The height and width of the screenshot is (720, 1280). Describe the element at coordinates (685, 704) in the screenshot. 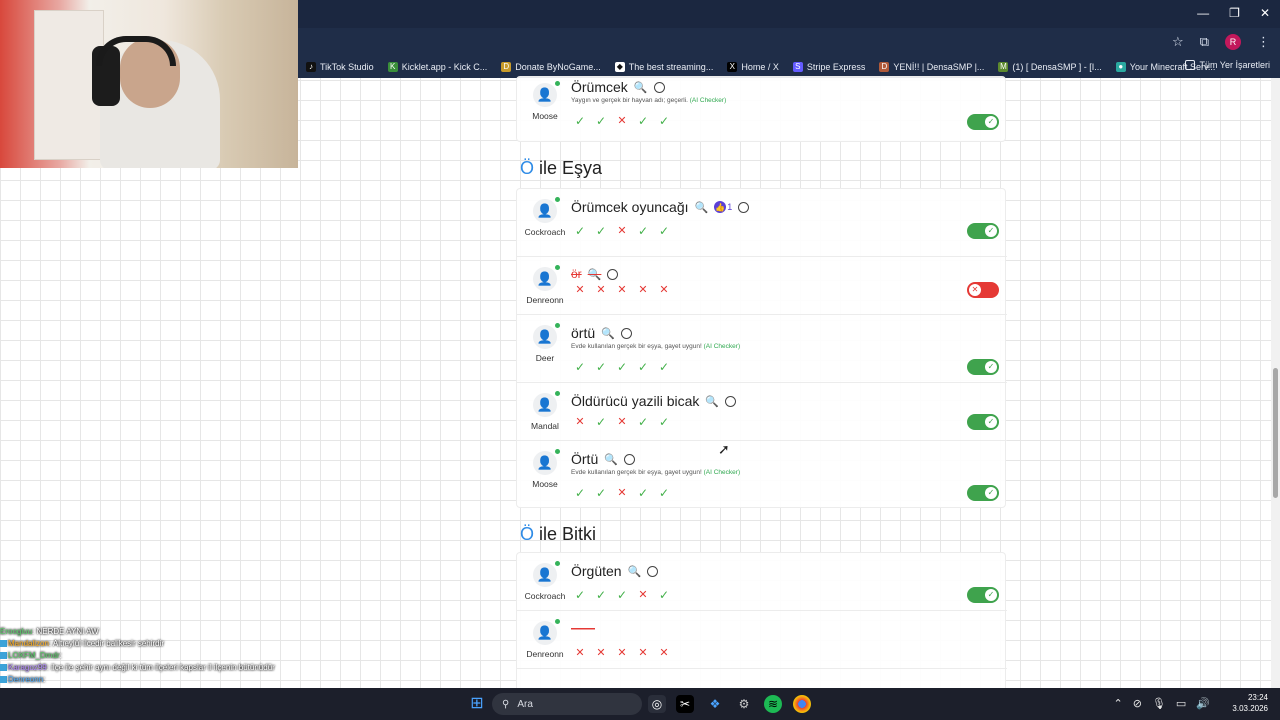

I see `capcut-icon: ✂` at that location.